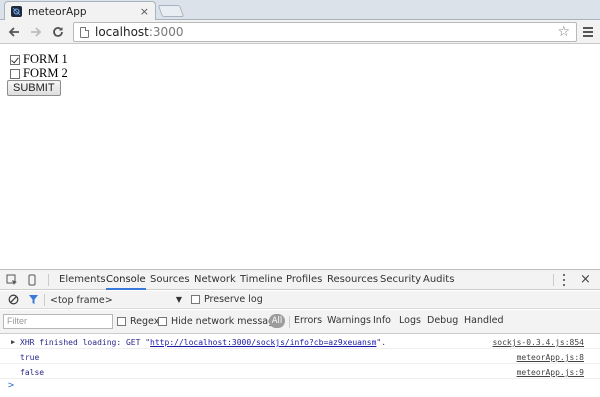  Describe the element at coordinates (32, 372) in the screenshot. I see `console-message-text: false` at that location.